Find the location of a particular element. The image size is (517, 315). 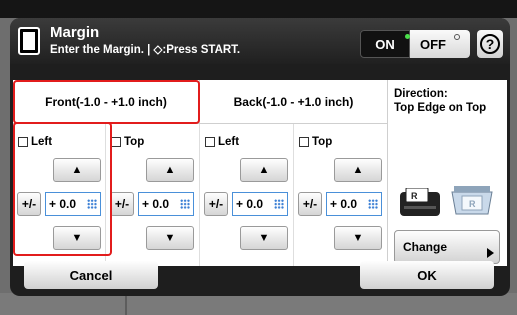

front-left-value: + 0.0 is located at coordinates (63, 204).